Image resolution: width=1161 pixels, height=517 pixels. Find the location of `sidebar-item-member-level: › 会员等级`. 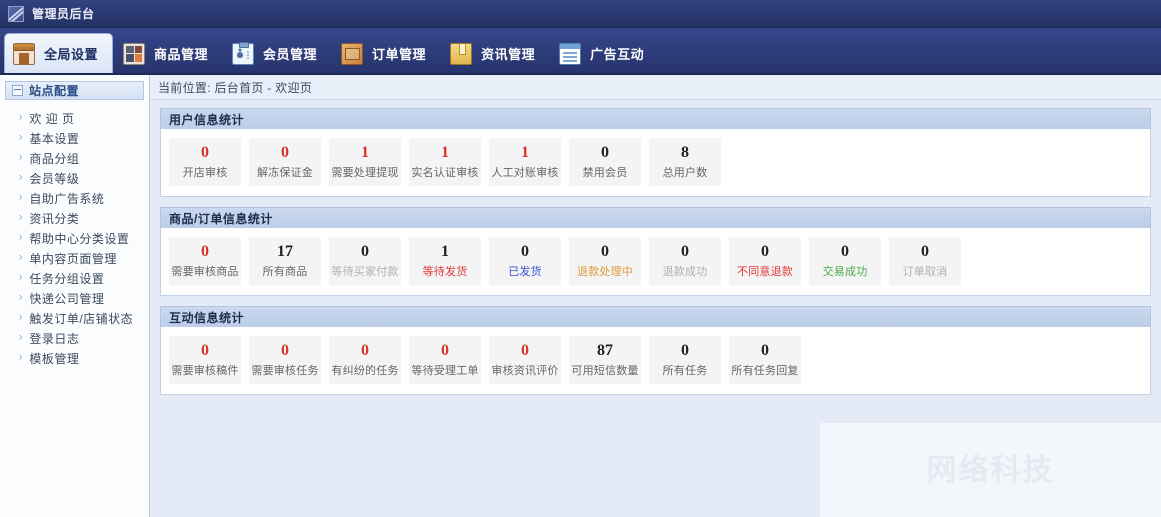

sidebar-item-member-level: › 会员等级 is located at coordinates (74, 178).